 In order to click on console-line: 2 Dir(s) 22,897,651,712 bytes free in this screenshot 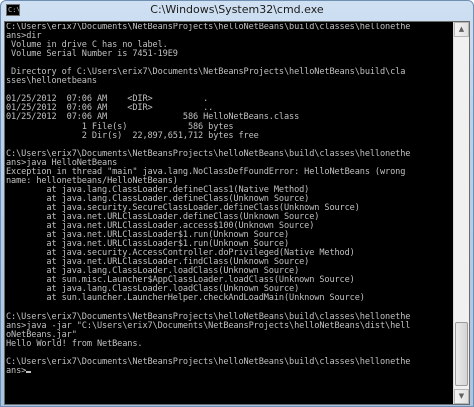, I will do `click(132, 135)`.